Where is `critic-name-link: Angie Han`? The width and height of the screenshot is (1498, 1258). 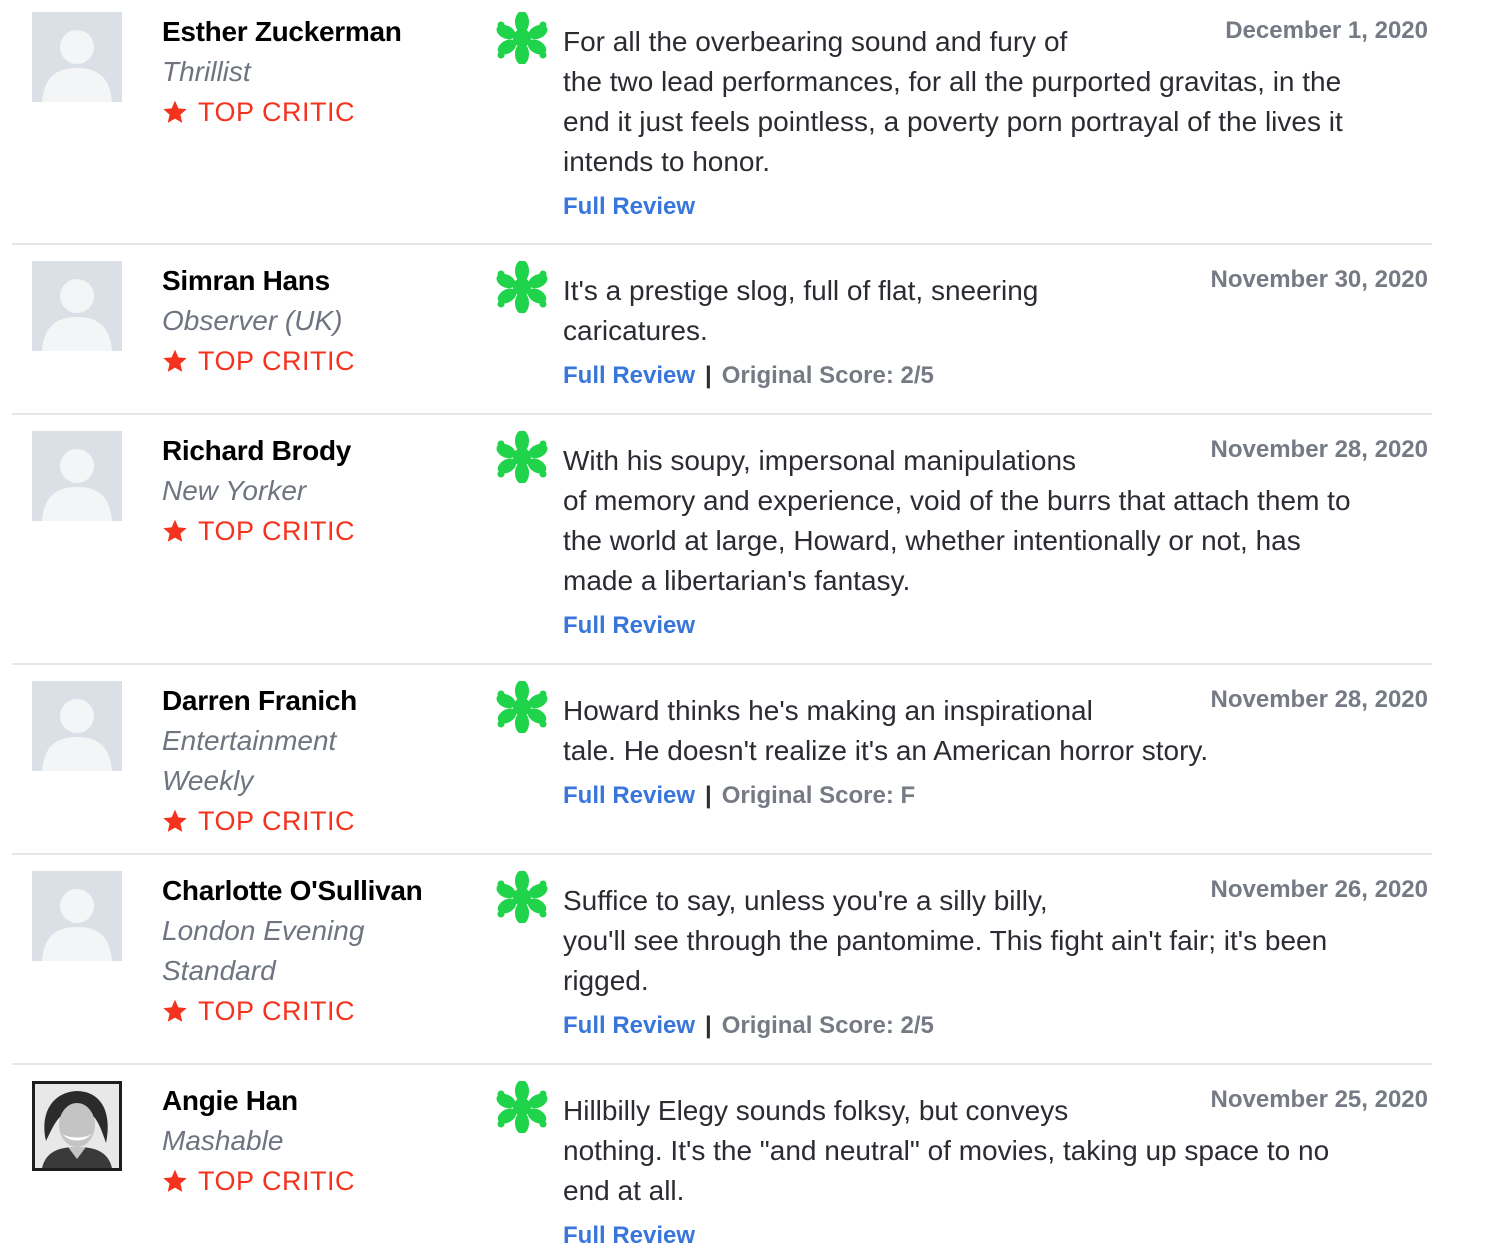
critic-name-link: Angie Han is located at coordinates (312, 1101).